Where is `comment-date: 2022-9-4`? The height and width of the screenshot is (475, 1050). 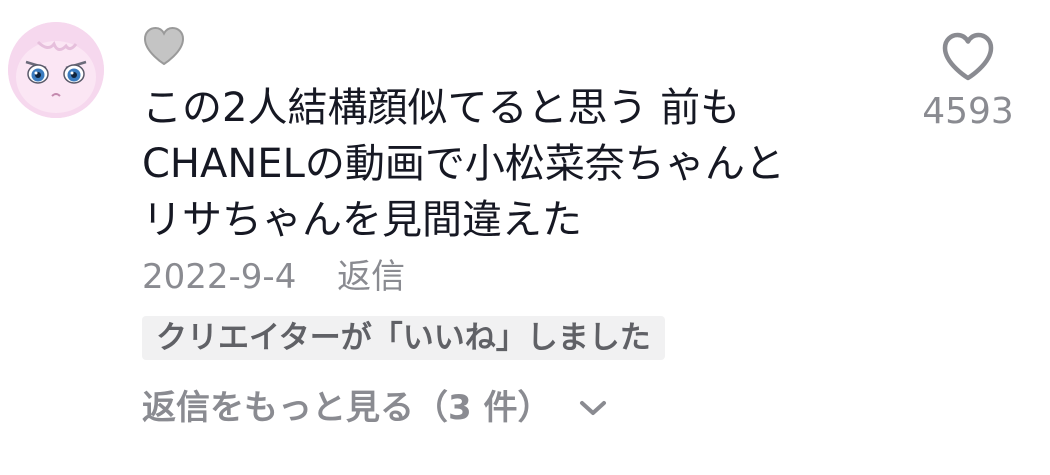
comment-date: 2022-9-4 is located at coordinates (219, 277).